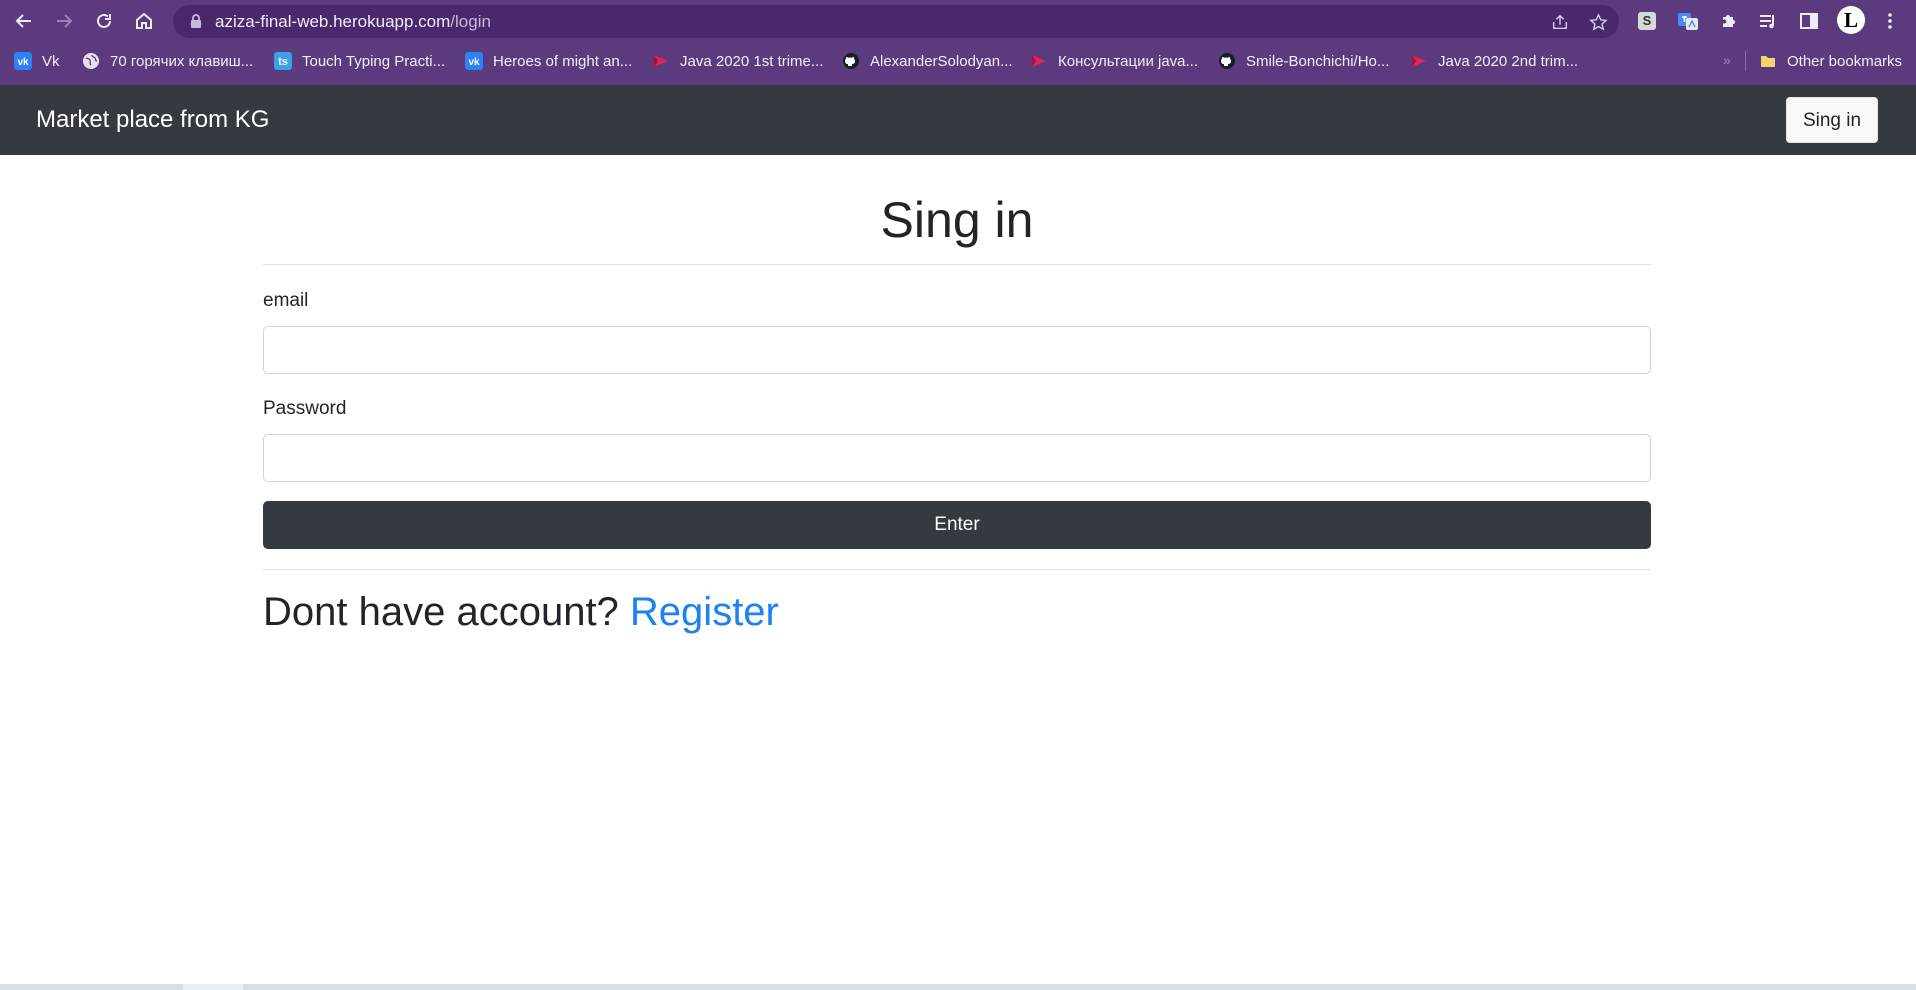  I want to click on password-field, so click(957, 458).